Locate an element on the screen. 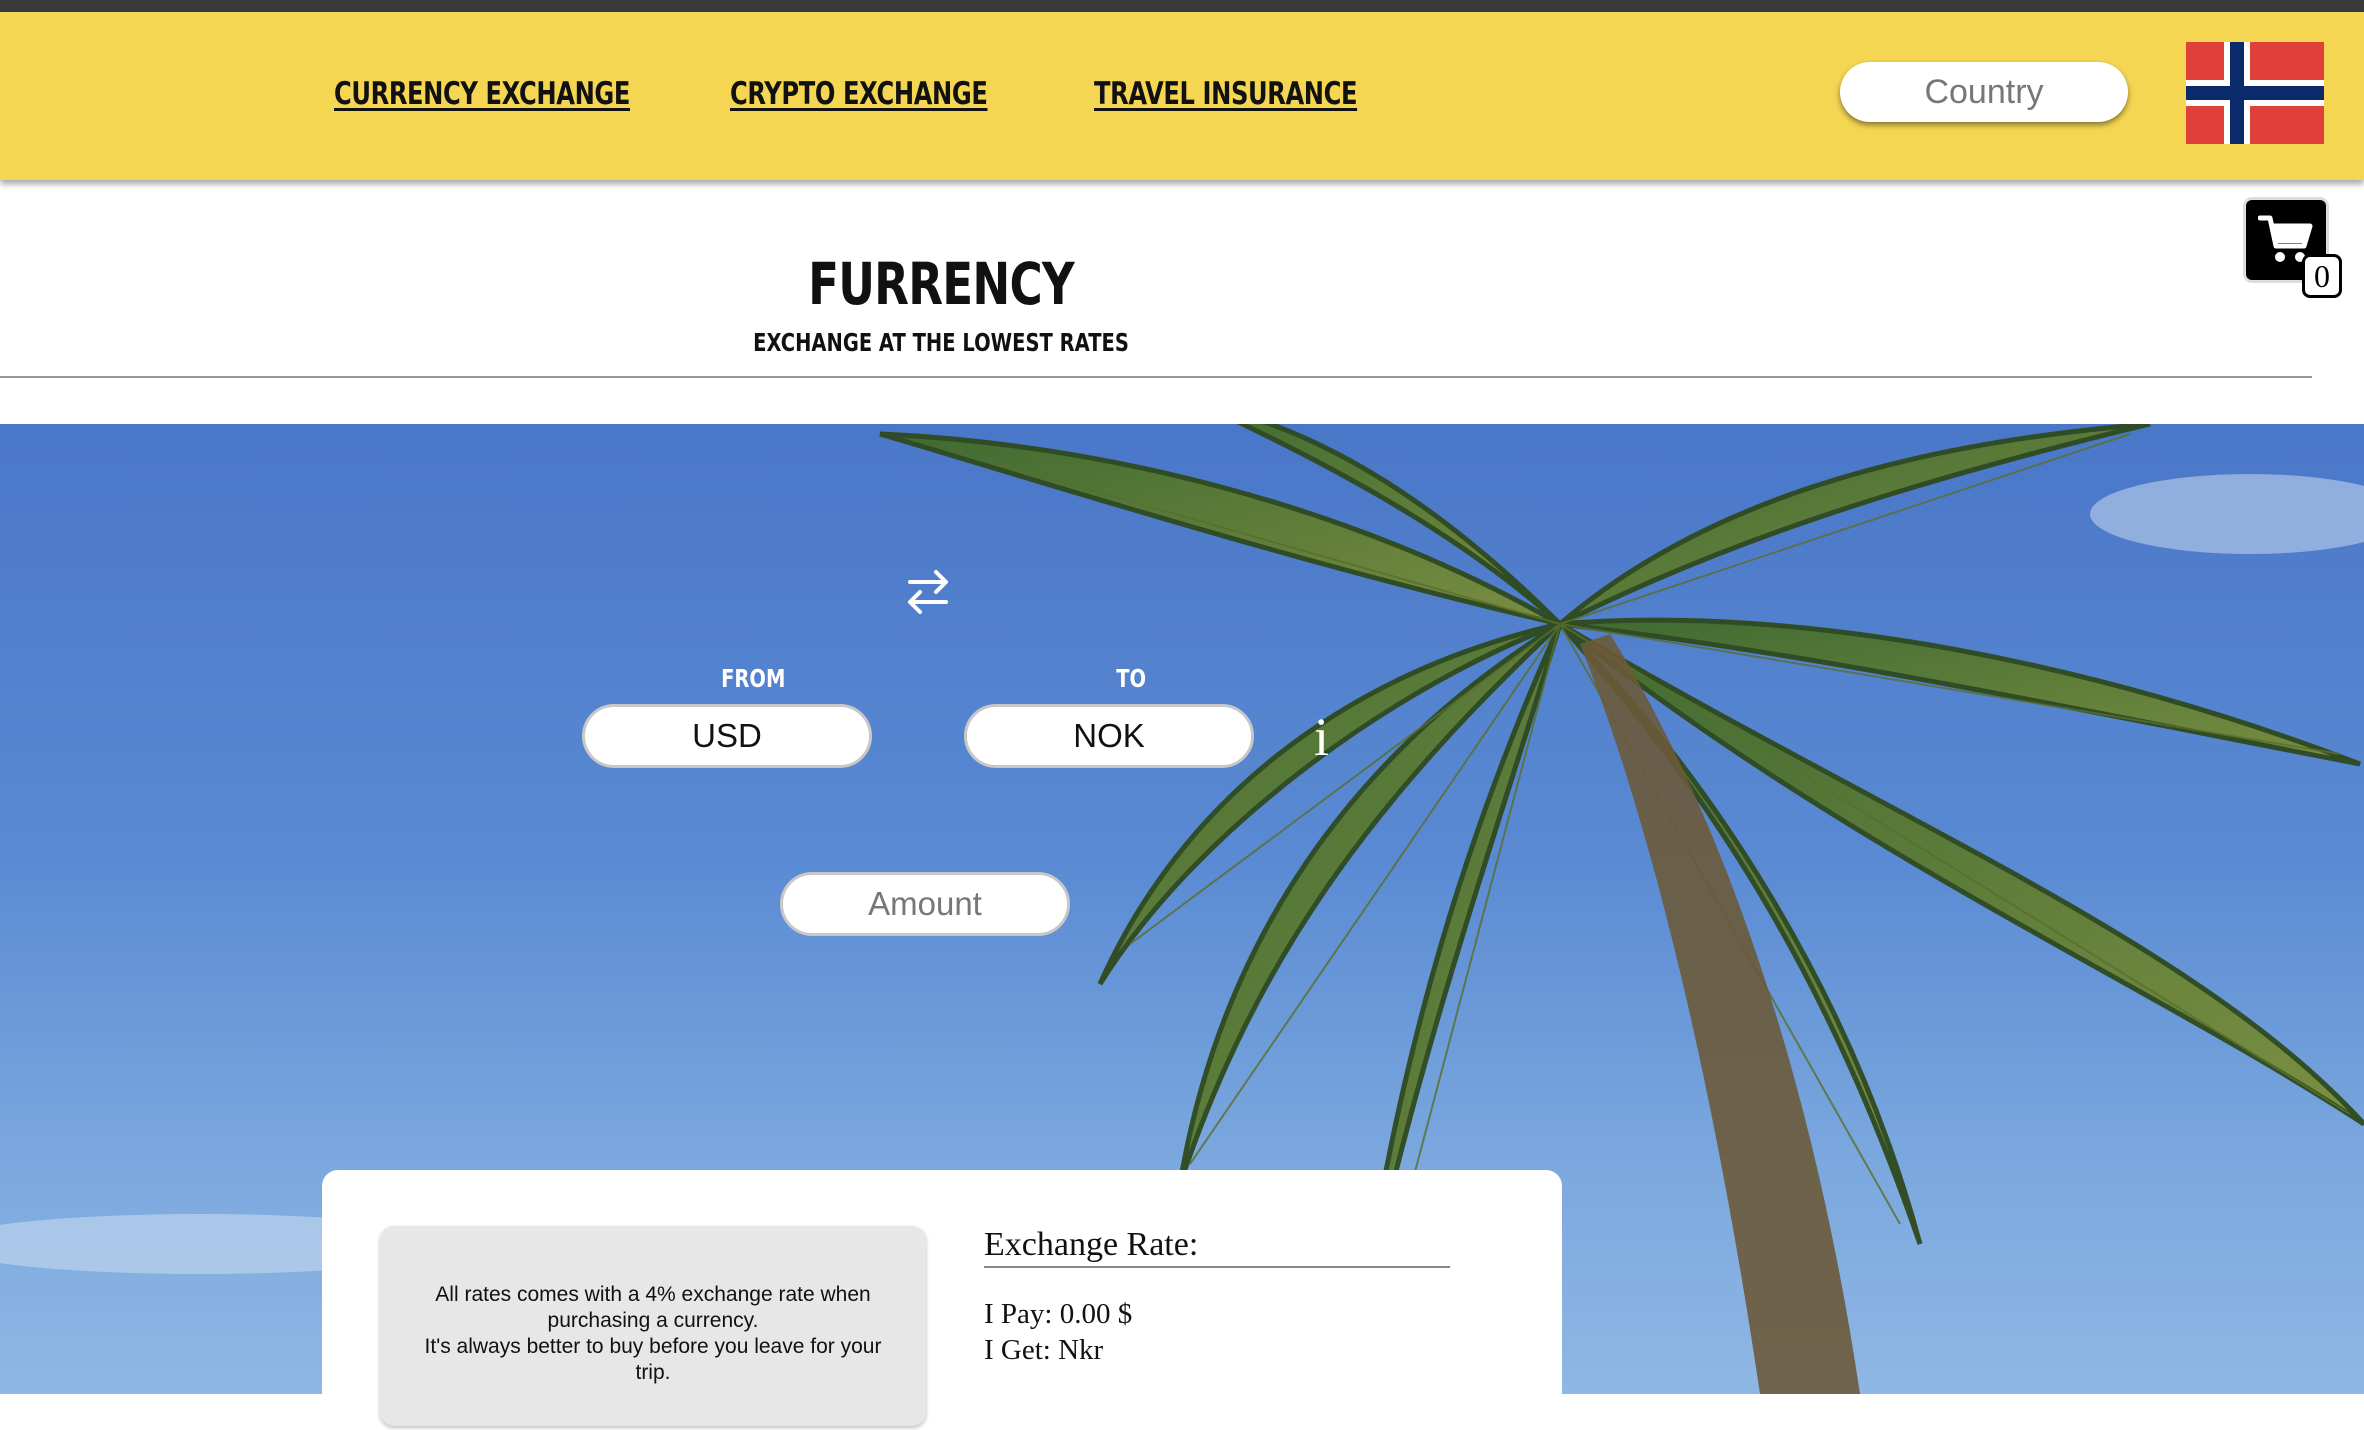  from-label: FROM is located at coordinates (753, 678).